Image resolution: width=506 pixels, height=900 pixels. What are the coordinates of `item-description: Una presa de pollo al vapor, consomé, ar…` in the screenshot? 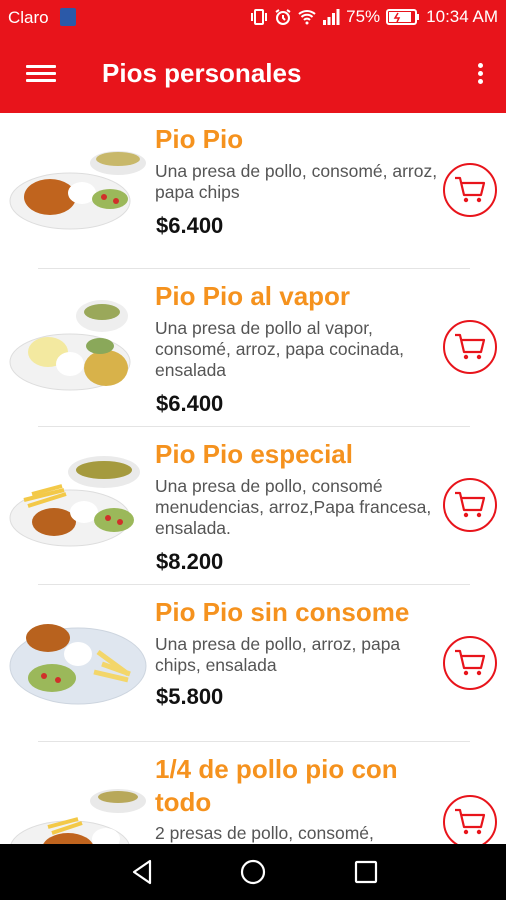 It's located at (280, 349).